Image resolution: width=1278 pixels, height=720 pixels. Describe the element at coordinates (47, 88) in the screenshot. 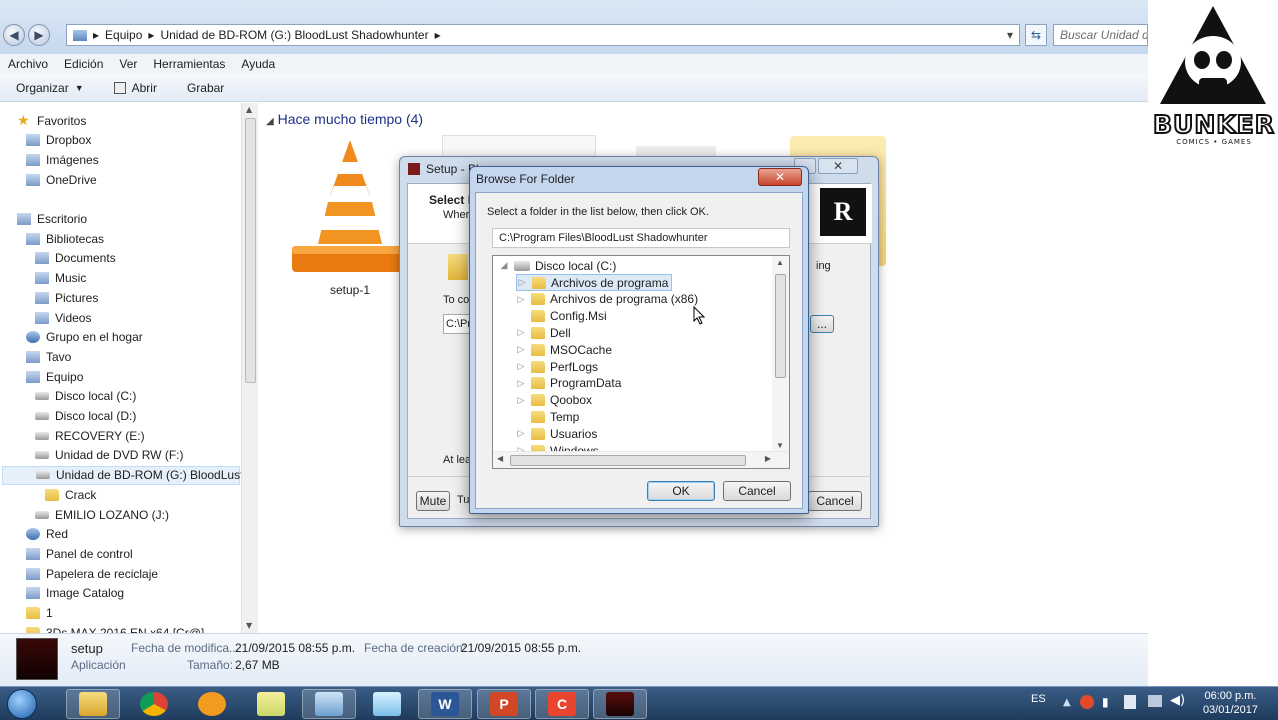

I see `organize-button: Organizar ▼` at that location.